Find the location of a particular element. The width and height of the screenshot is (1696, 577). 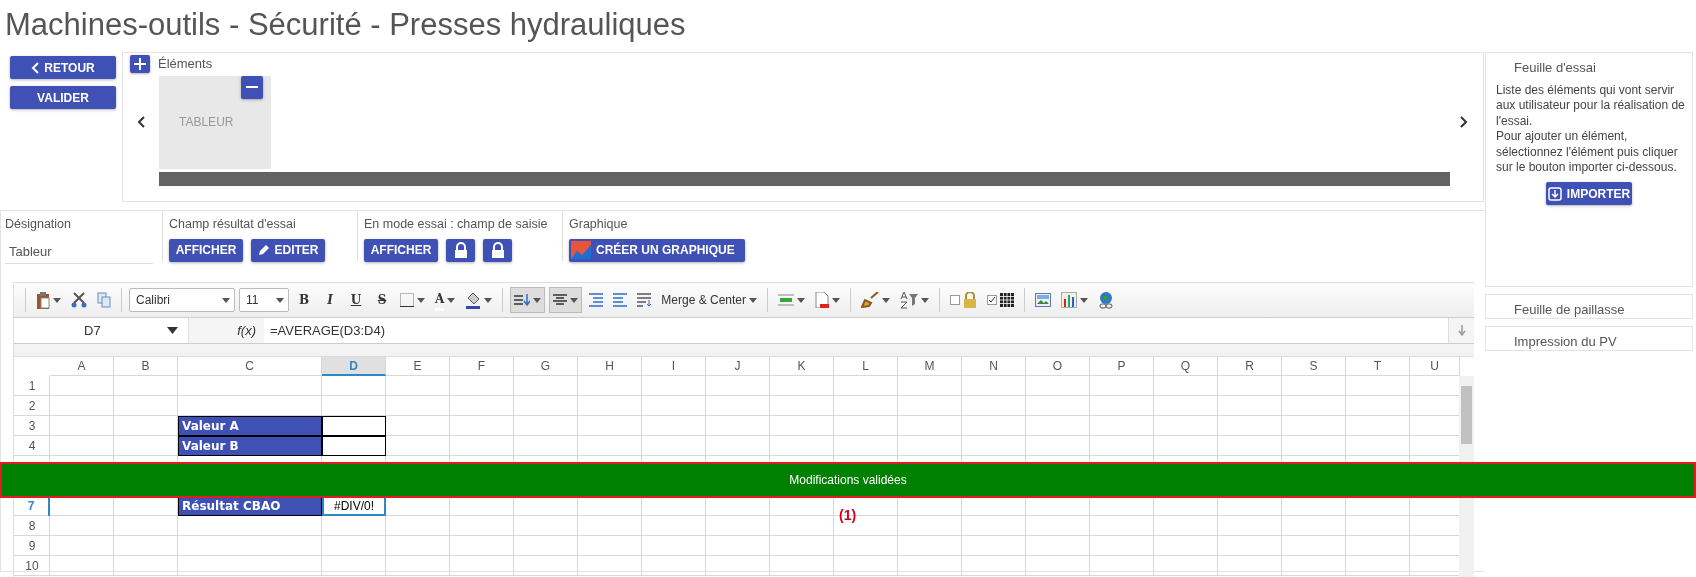

vertical-align-button is located at coordinates (528, 300).